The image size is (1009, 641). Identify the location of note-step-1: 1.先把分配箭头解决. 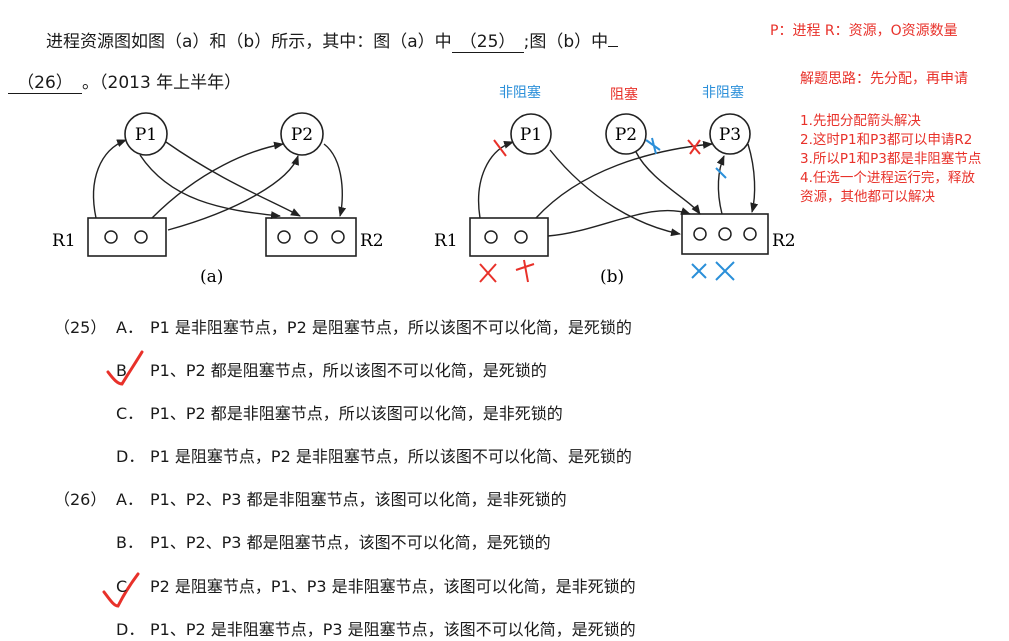
(860, 121).